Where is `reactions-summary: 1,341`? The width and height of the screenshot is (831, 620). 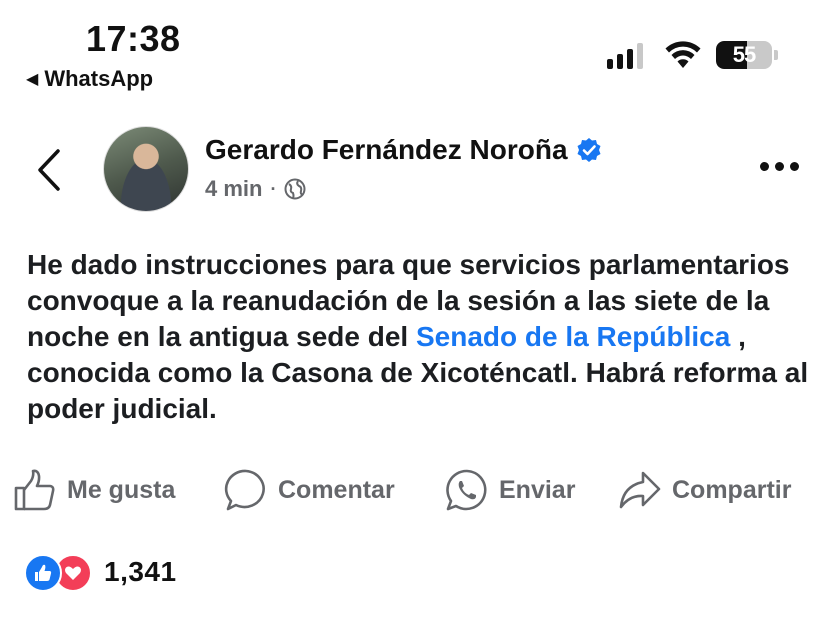 reactions-summary: 1,341 is located at coordinates (100, 573).